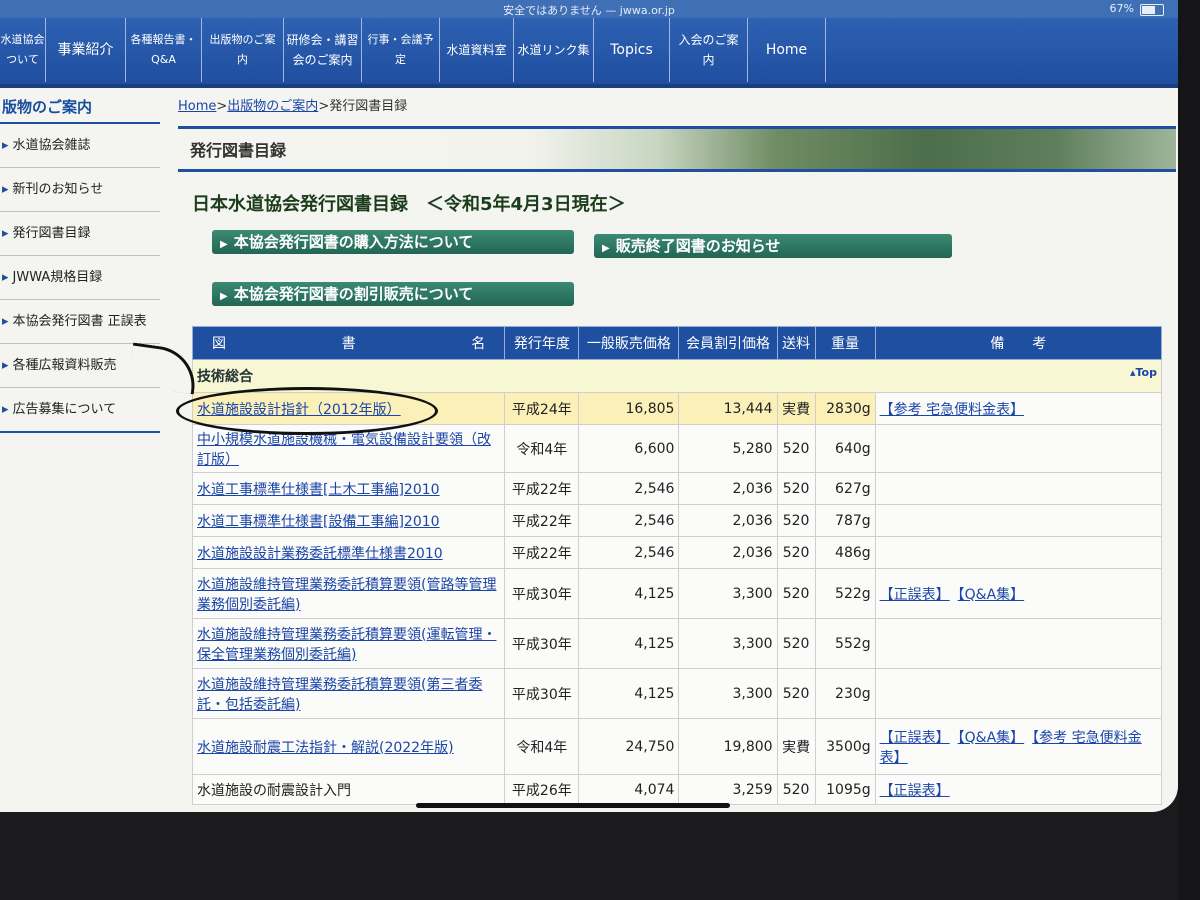 Image resolution: width=1200 pixels, height=900 pixels. What do you see at coordinates (64, 409) in the screenshot?
I see `sidebar-item-label: 広告募集について` at bounding box center [64, 409].